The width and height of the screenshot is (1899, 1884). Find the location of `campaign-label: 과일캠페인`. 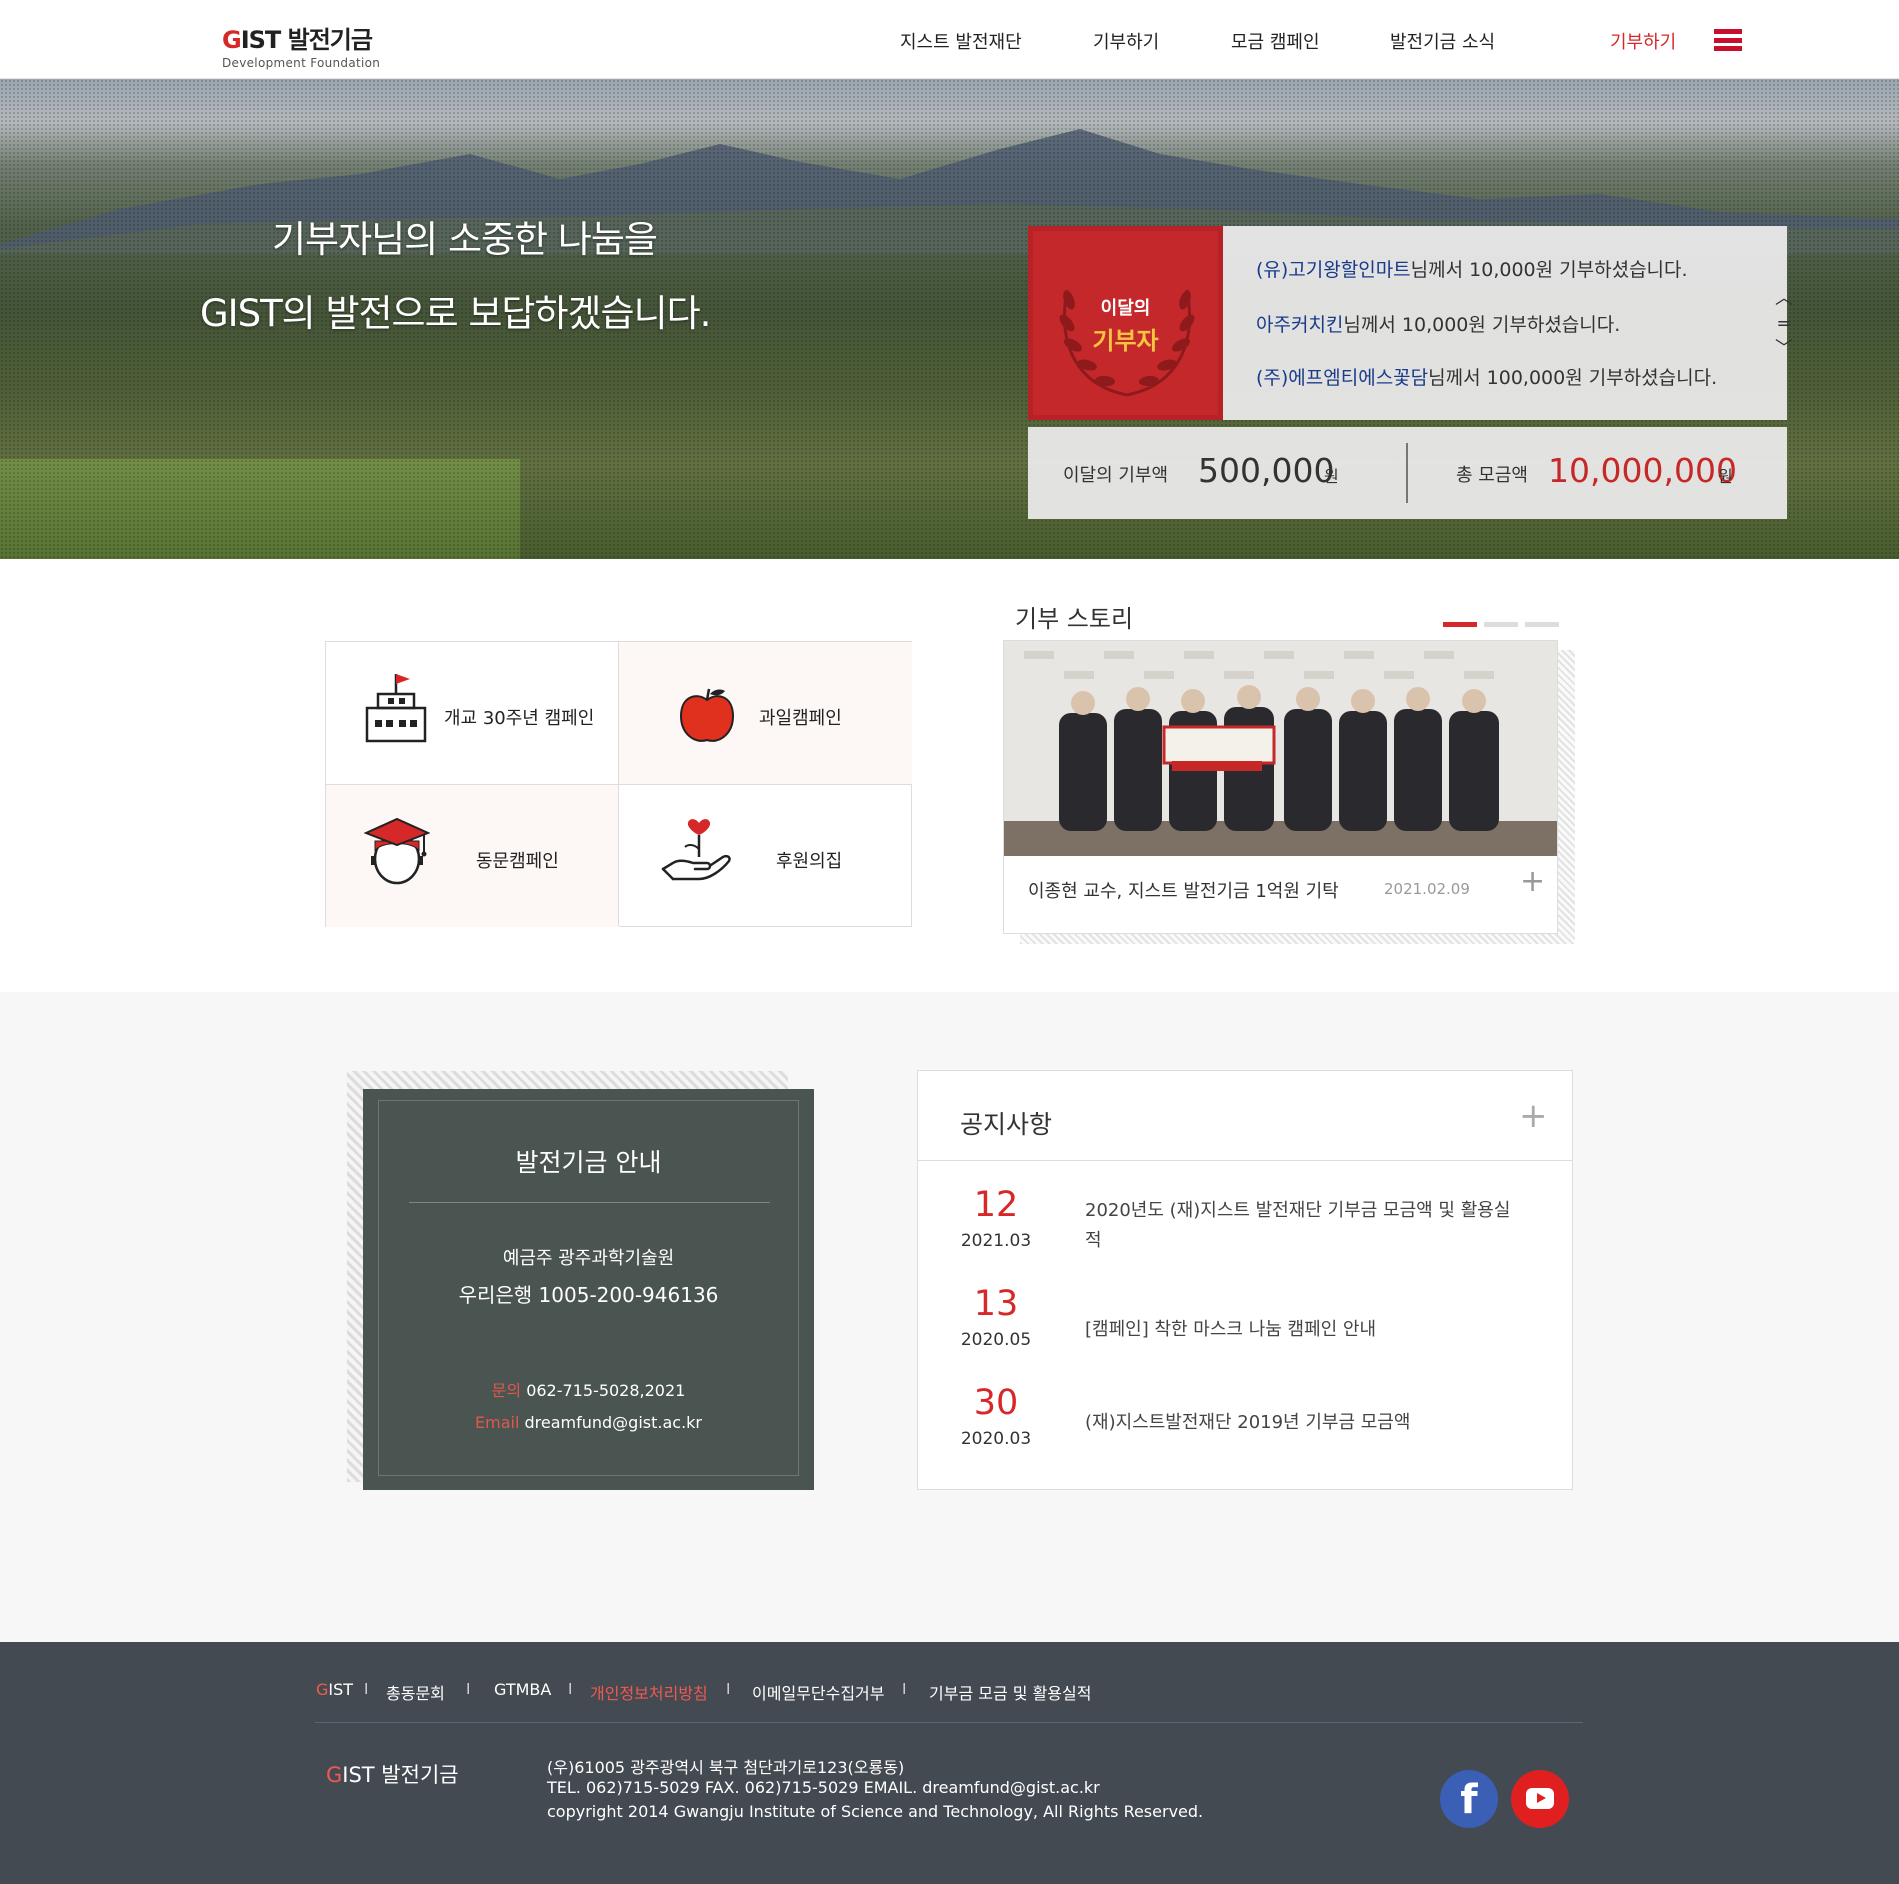

campaign-label: 과일캠페인 is located at coordinates (800, 718).